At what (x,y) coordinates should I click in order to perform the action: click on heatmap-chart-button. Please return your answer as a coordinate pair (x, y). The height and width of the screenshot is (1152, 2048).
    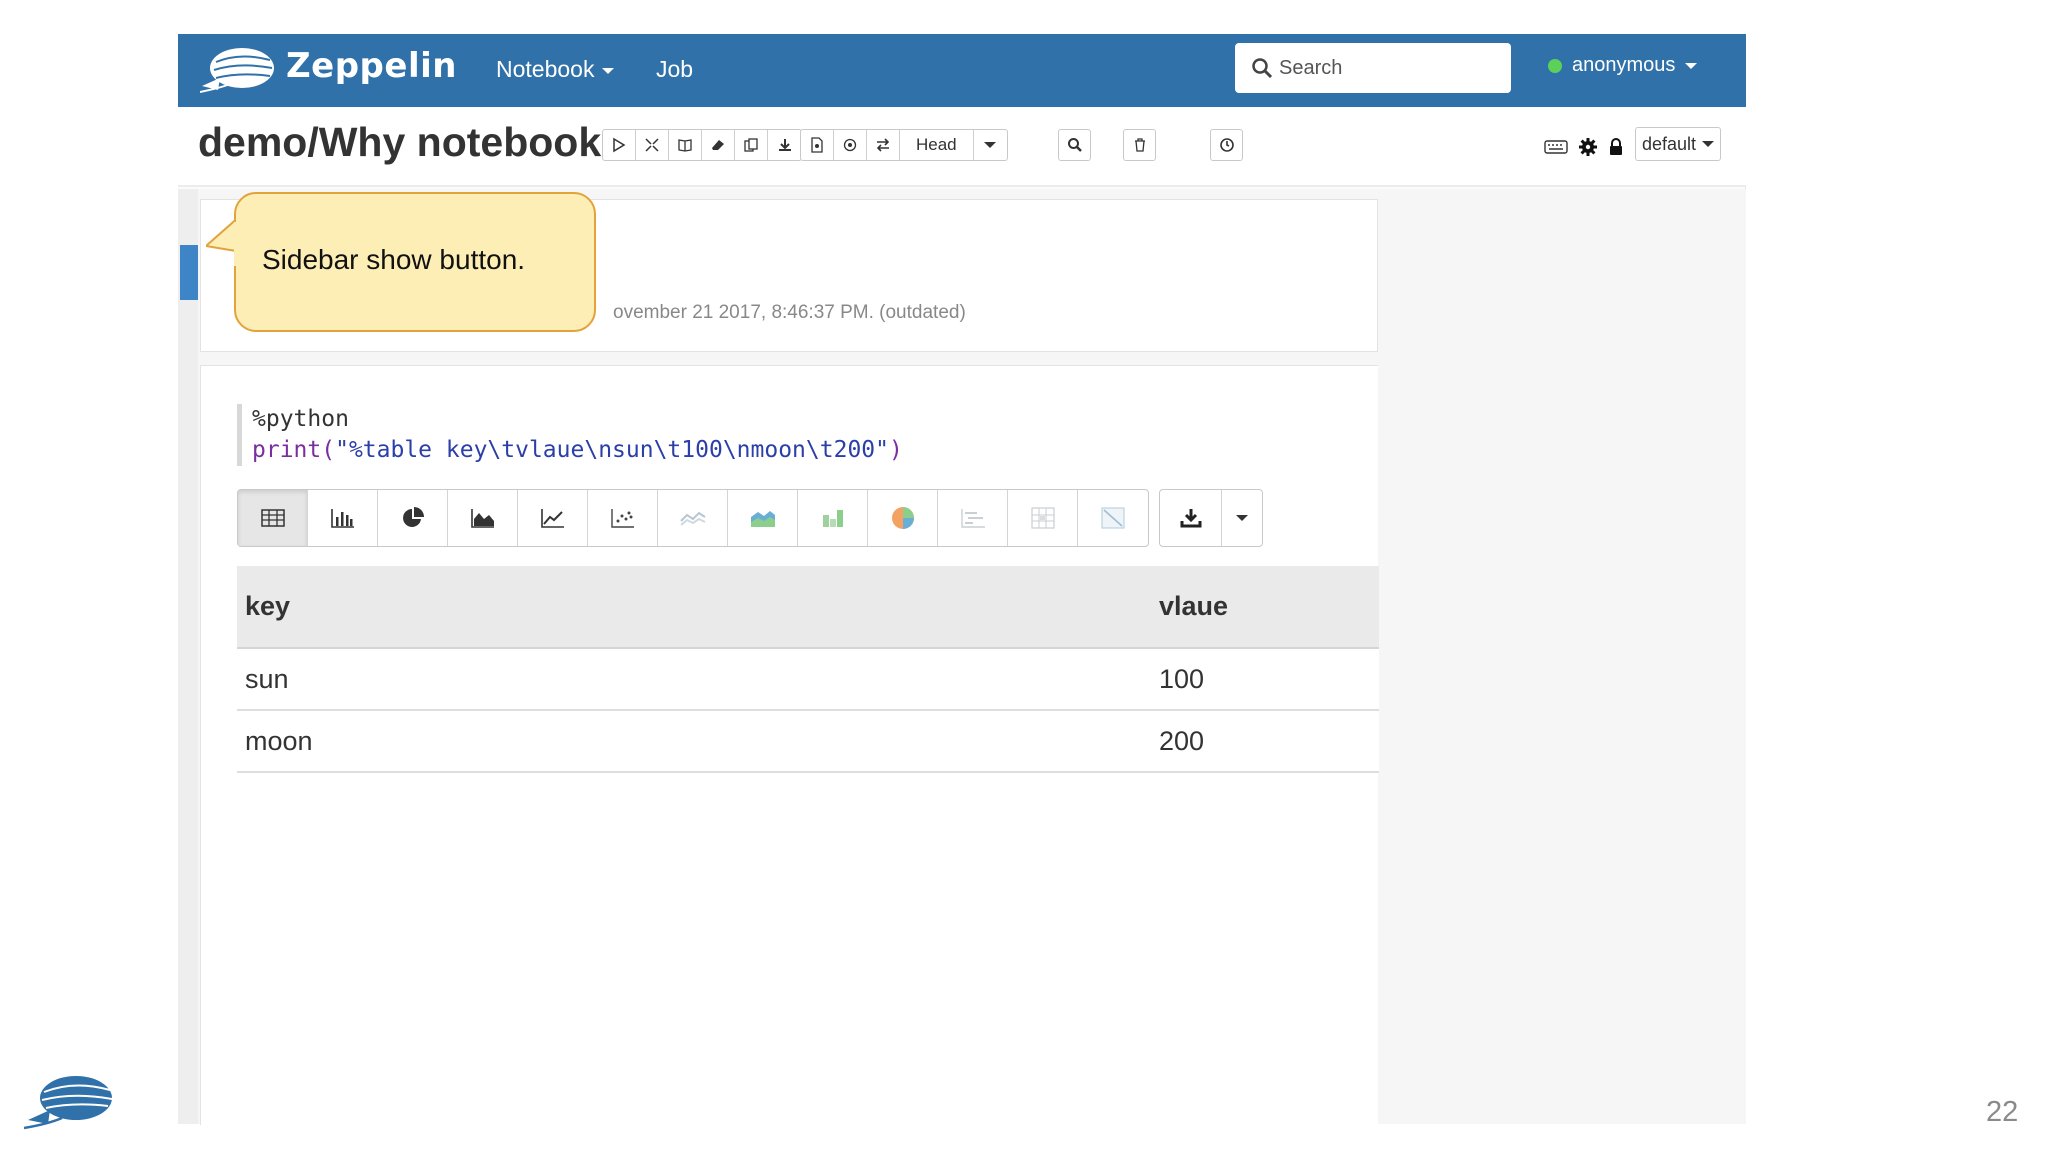
    Looking at the image, I should click on (1043, 518).